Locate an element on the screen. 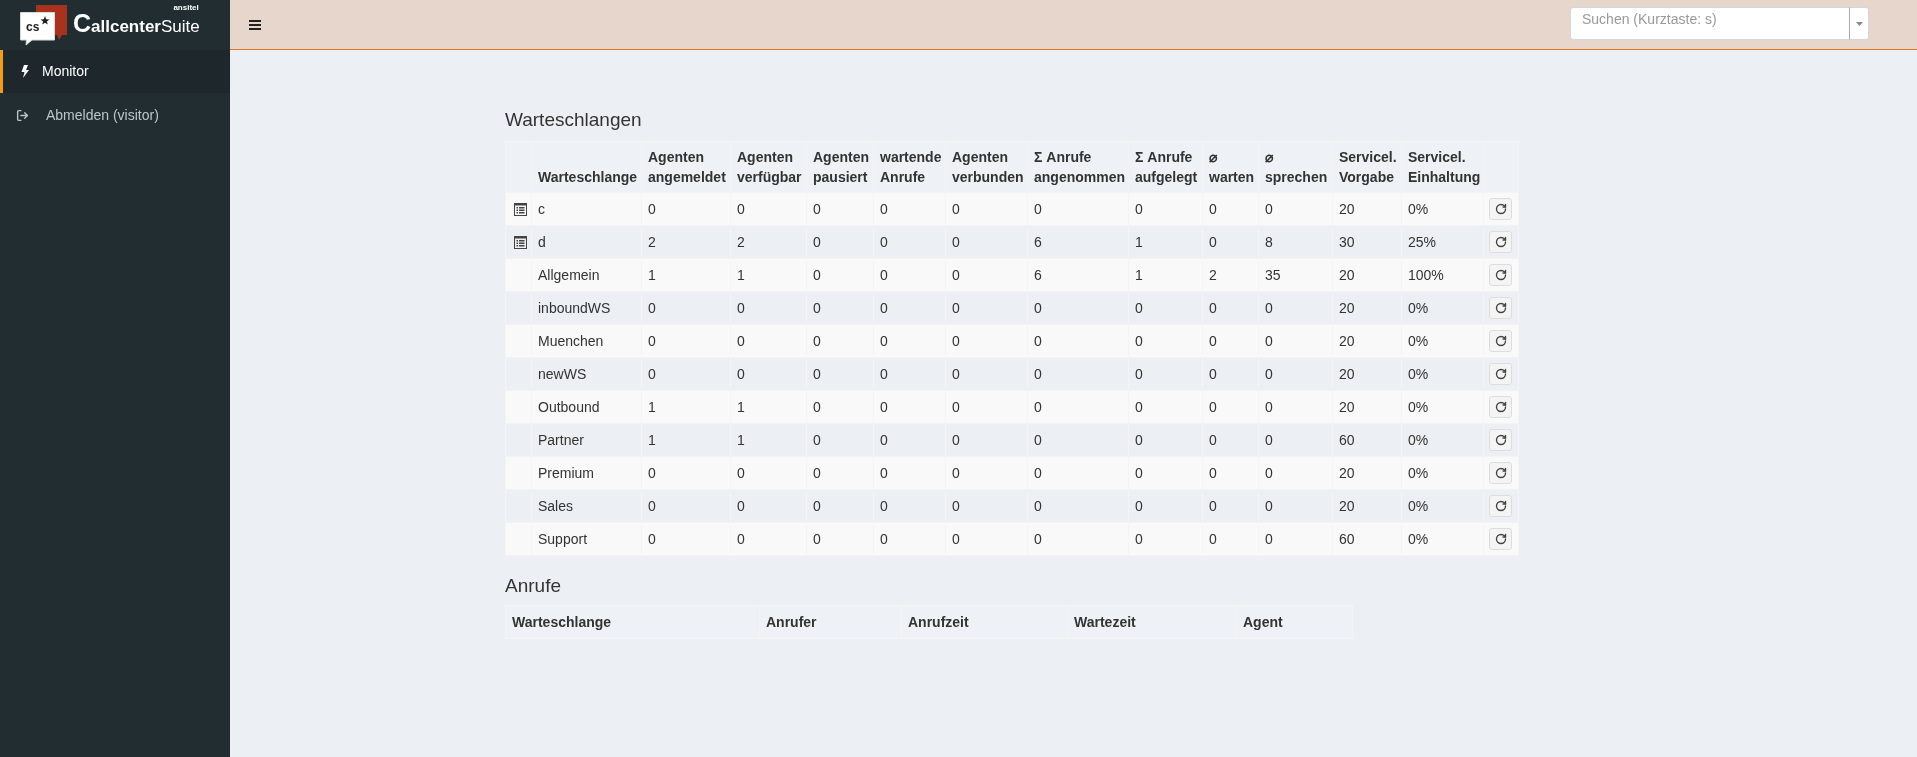  table-cell: Sales is located at coordinates (586, 506).